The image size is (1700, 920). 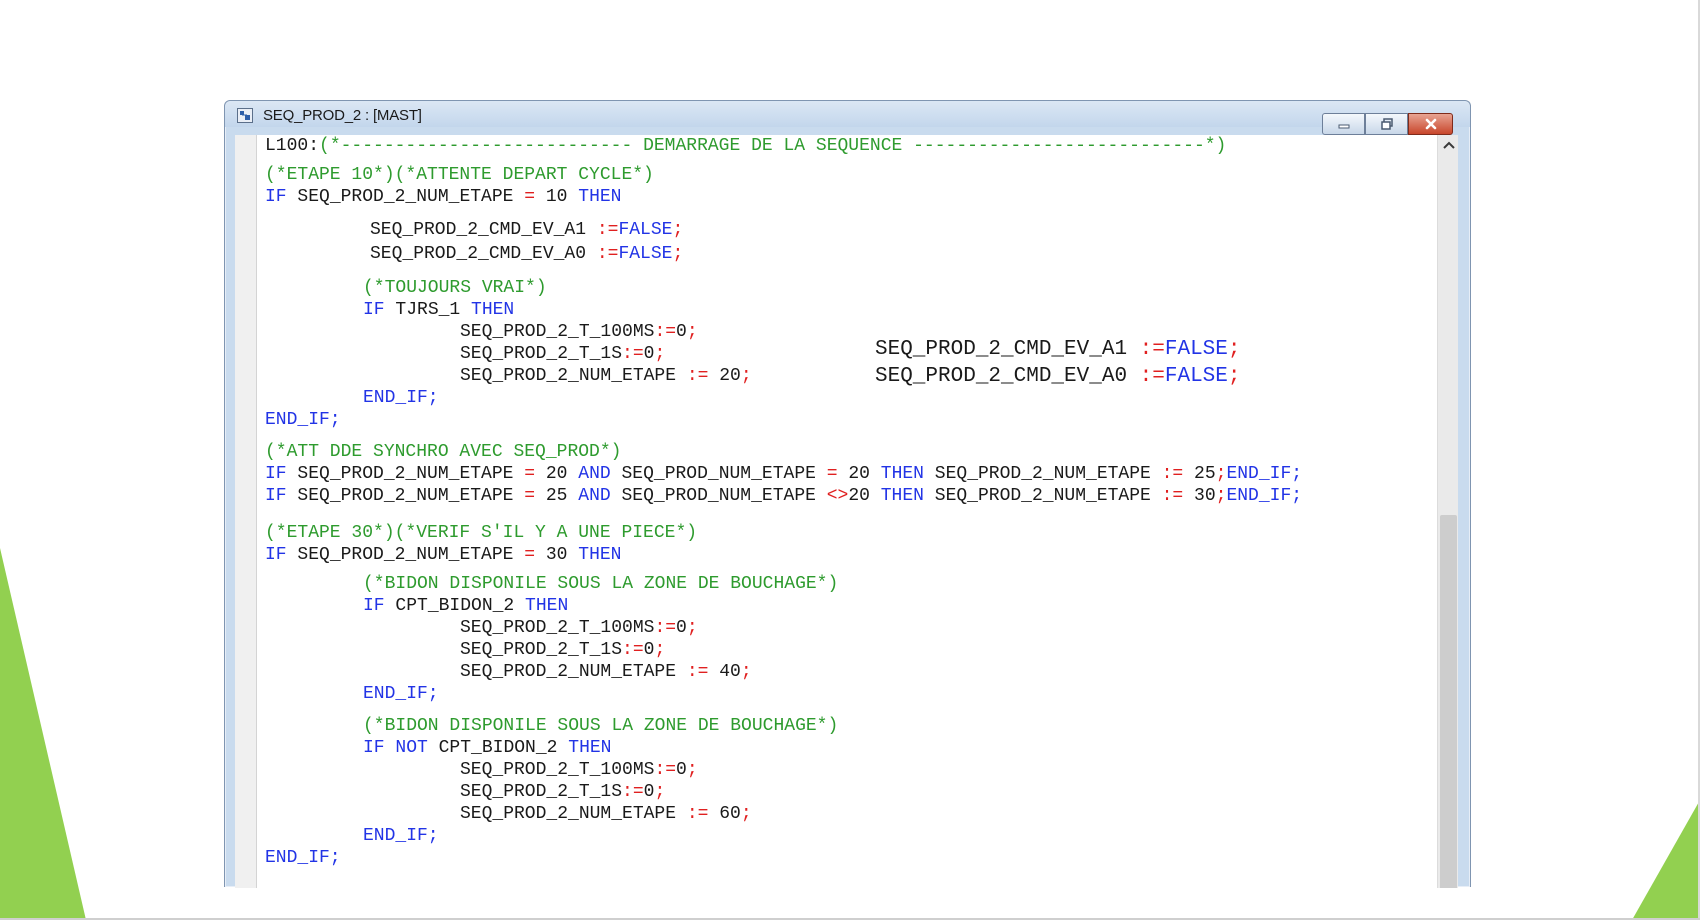 What do you see at coordinates (406, 748) in the screenshot?
I see `keyword: NOT` at bounding box center [406, 748].